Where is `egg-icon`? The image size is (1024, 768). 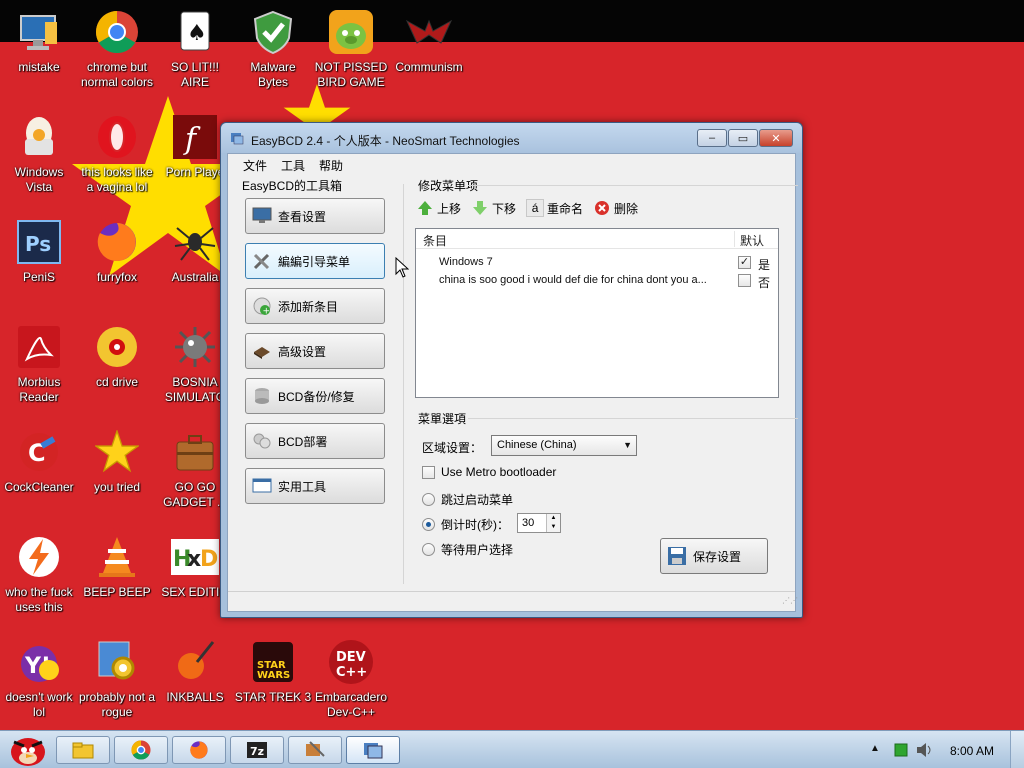
egg-icon is located at coordinates (39, 137).